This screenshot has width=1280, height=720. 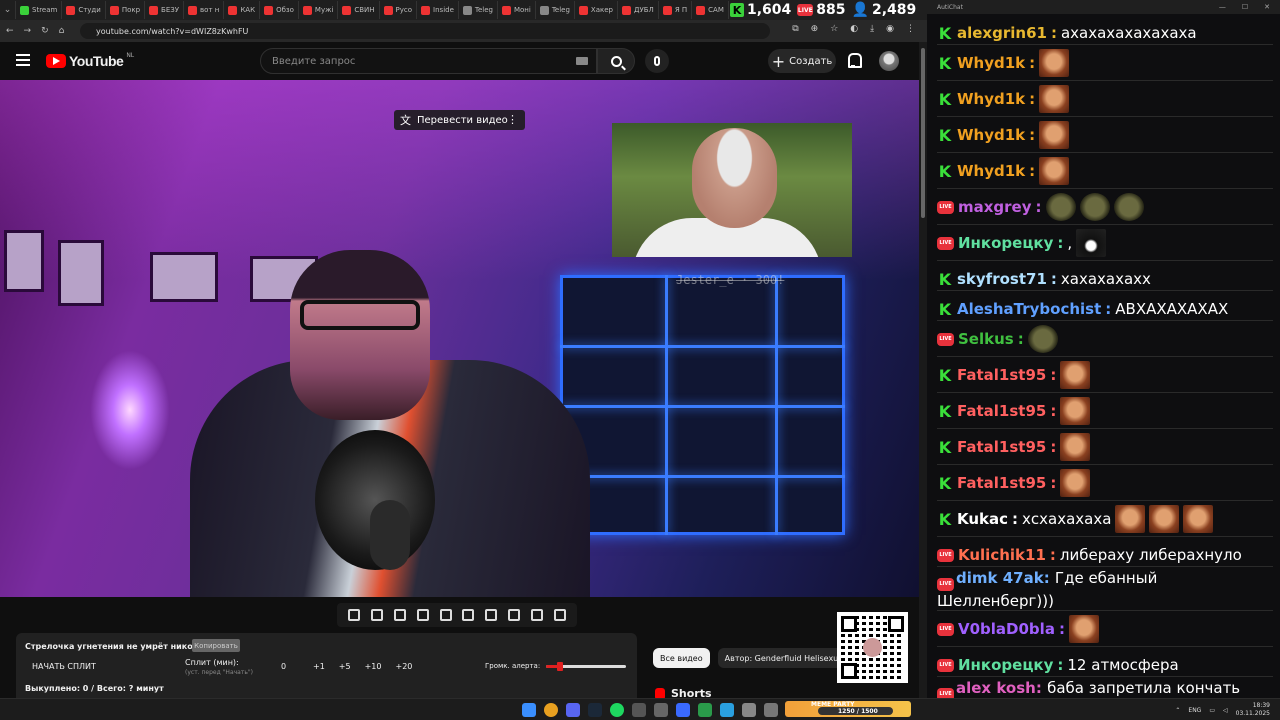 I want to click on increment-button: +5, so click(x=345, y=666).